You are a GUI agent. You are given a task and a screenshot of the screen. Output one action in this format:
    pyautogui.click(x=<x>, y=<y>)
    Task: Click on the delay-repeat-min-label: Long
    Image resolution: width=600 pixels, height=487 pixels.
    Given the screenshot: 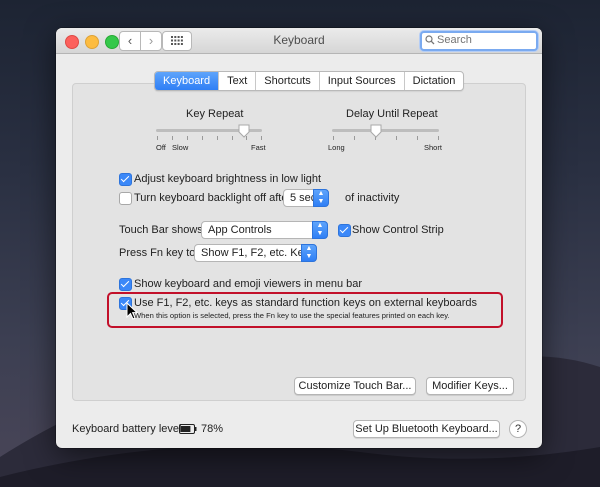 What is the action you would take?
    pyautogui.click(x=336, y=147)
    